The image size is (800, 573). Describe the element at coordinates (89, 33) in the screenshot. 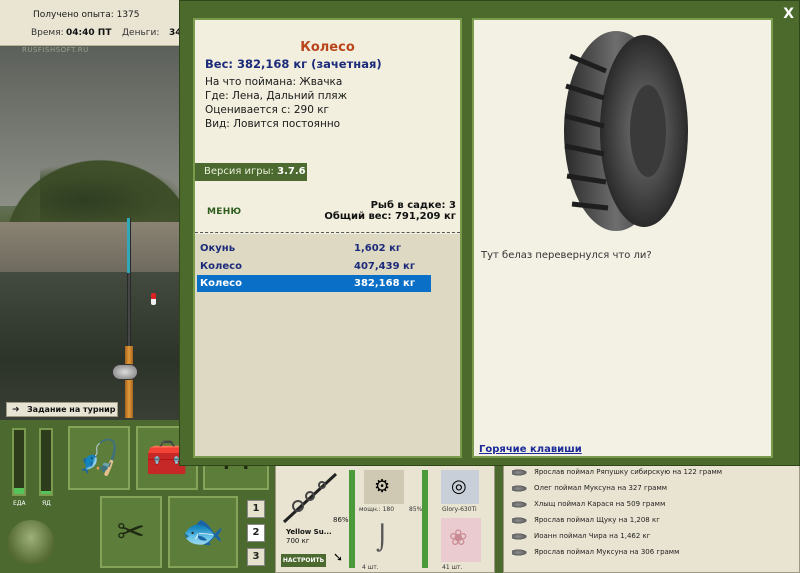

I see `time-value: 04:40 ПТ` at that location.